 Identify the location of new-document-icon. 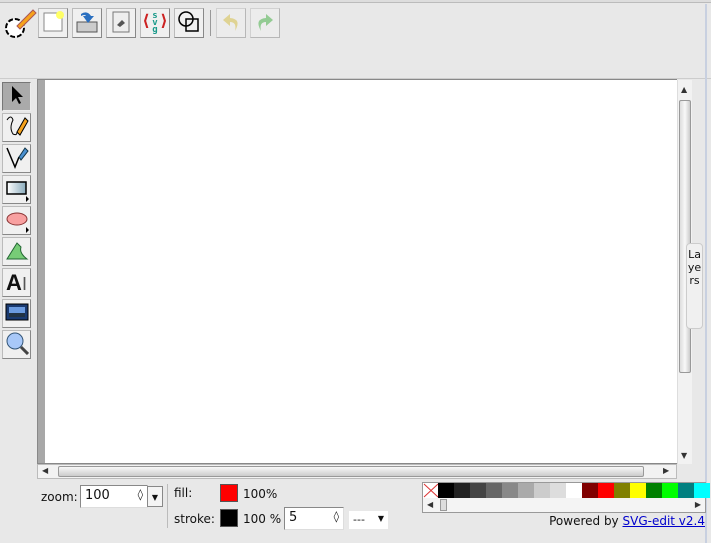
(53, 23).